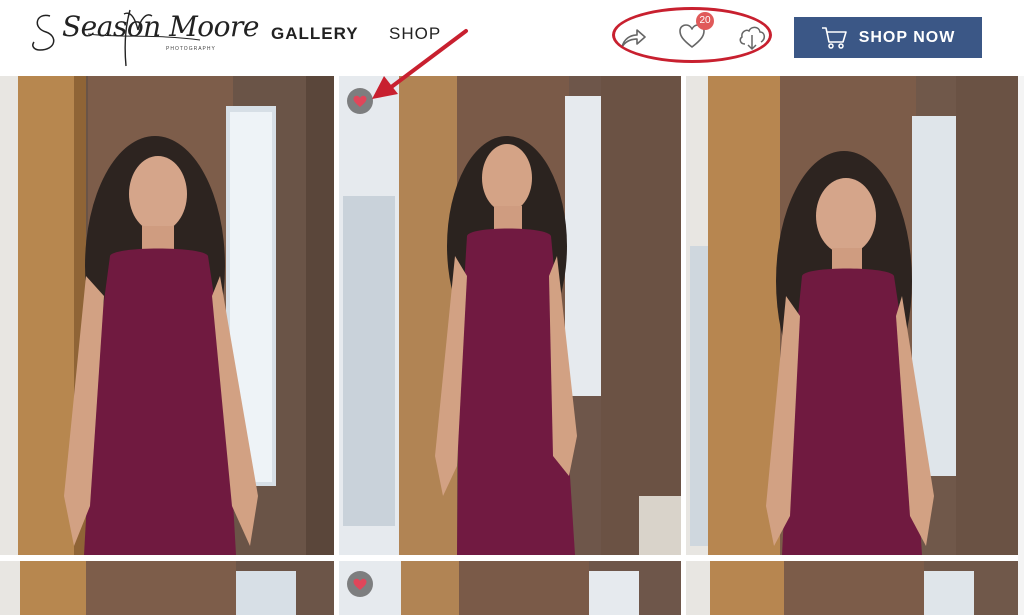 The height and width of the screenshot is (615, 1024). What do you see at coordinates (834, 37) in the screenshot?
I see `shopping-cart-icon` at bounding box center [834, 37].